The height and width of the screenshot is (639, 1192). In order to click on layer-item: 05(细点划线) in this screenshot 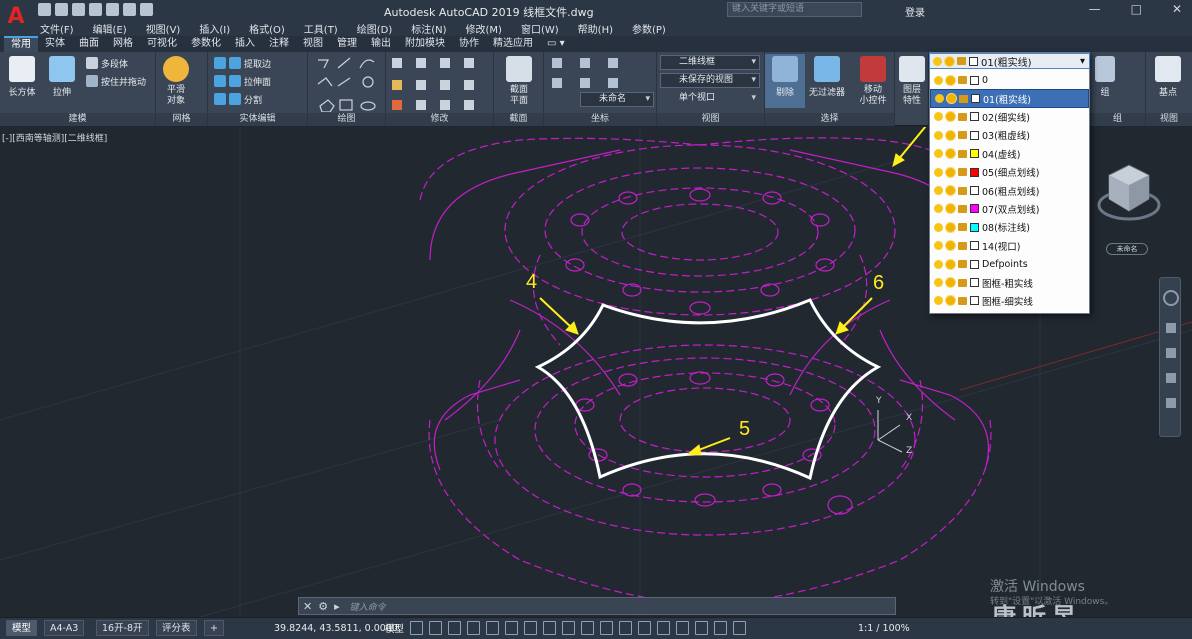, I will do `click(1009, 172)`.